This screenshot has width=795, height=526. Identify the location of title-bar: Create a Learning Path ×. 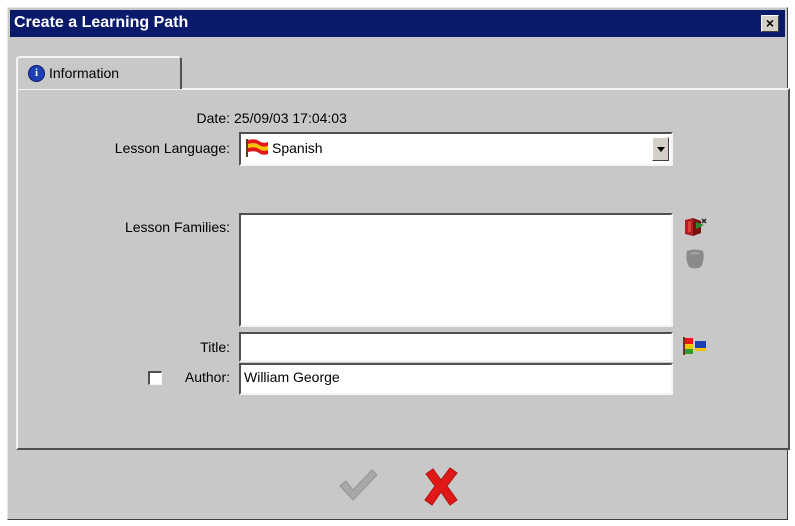
(397, 23).